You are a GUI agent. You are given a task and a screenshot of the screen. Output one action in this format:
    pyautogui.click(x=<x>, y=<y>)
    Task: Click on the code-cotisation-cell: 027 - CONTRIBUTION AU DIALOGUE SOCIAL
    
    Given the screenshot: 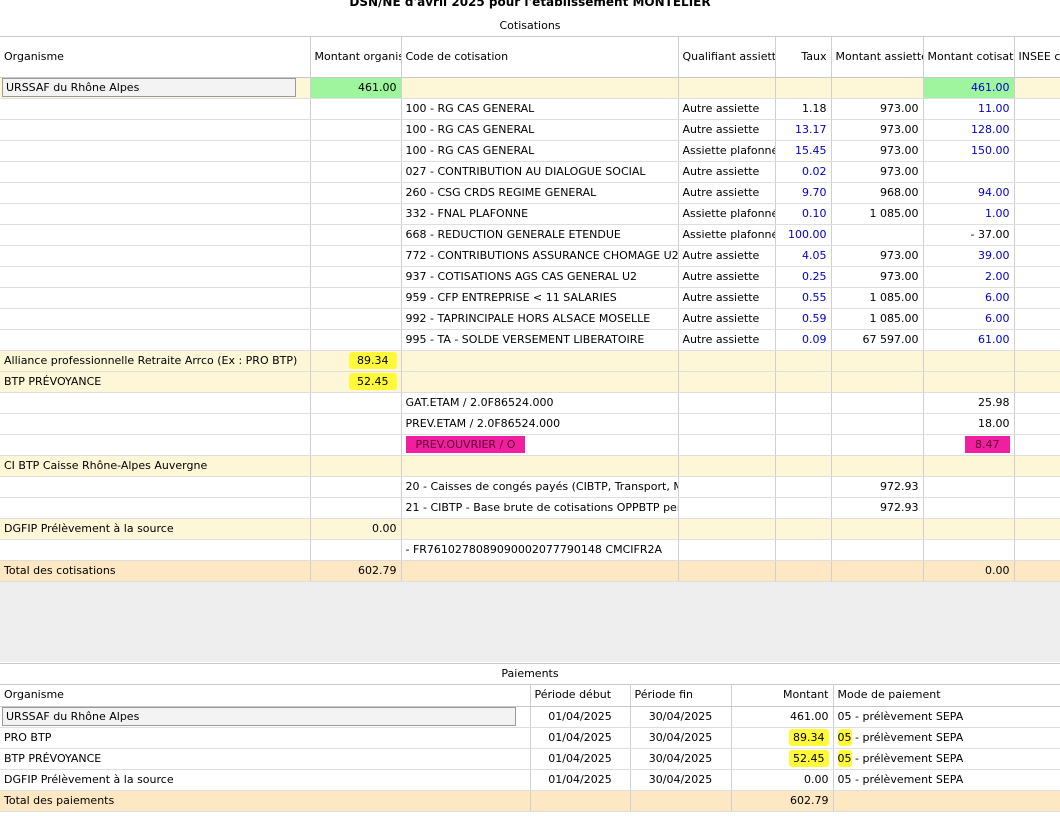 What is the action you would take?
    pyautogui.click(x=540, y=172)
    